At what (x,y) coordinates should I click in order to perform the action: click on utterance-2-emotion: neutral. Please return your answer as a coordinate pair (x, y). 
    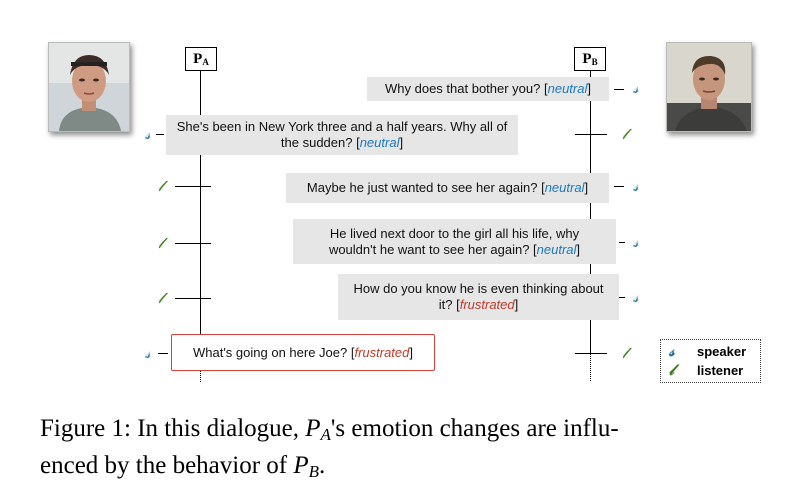
    Looking at the image, I should click on (379, 142).